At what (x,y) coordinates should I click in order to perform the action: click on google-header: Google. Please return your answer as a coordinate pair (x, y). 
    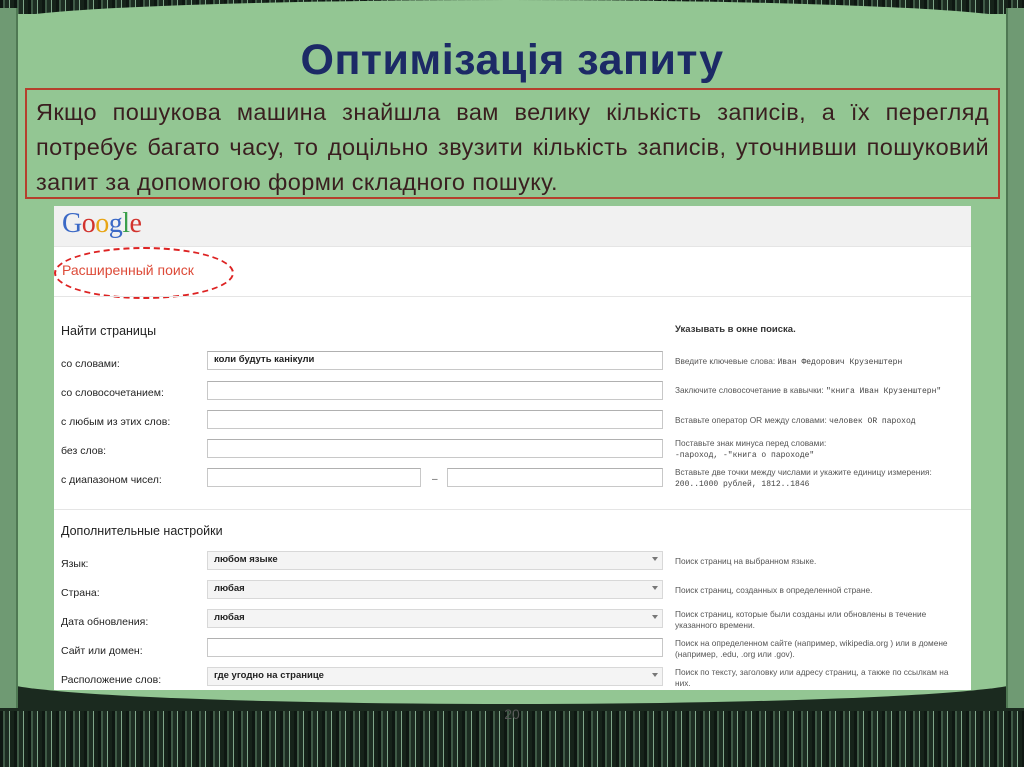
    Looking at the image, I should click on (512, 226).